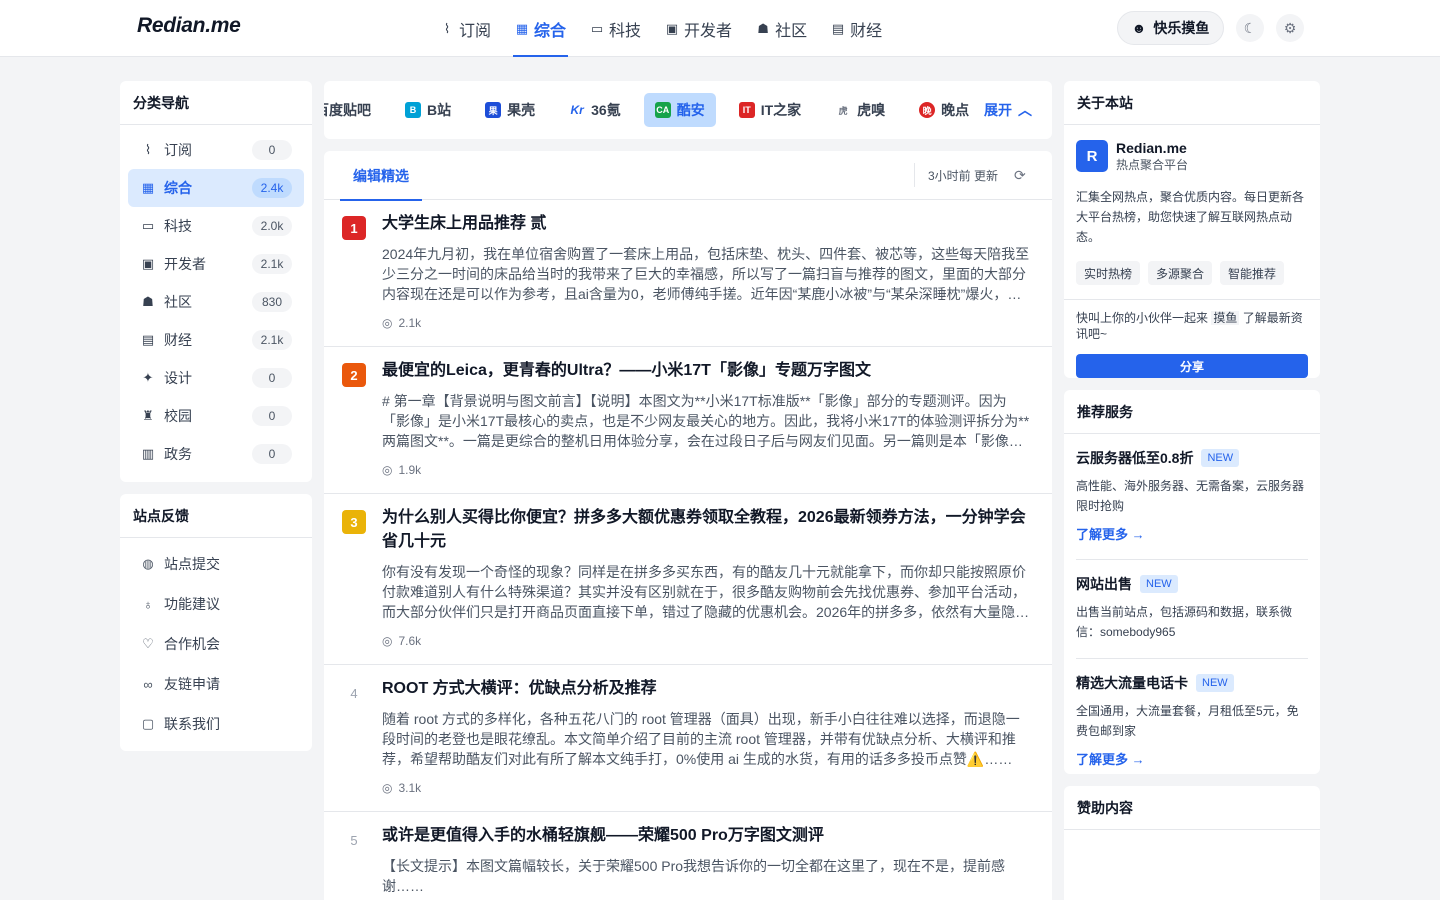 The width and height of the screenshot is (1440, 900). What do you see at coordinates (510, 110) in the screenshot?
I see `source-tab-guokr: 果果壳` at bounding box center [510, 110].